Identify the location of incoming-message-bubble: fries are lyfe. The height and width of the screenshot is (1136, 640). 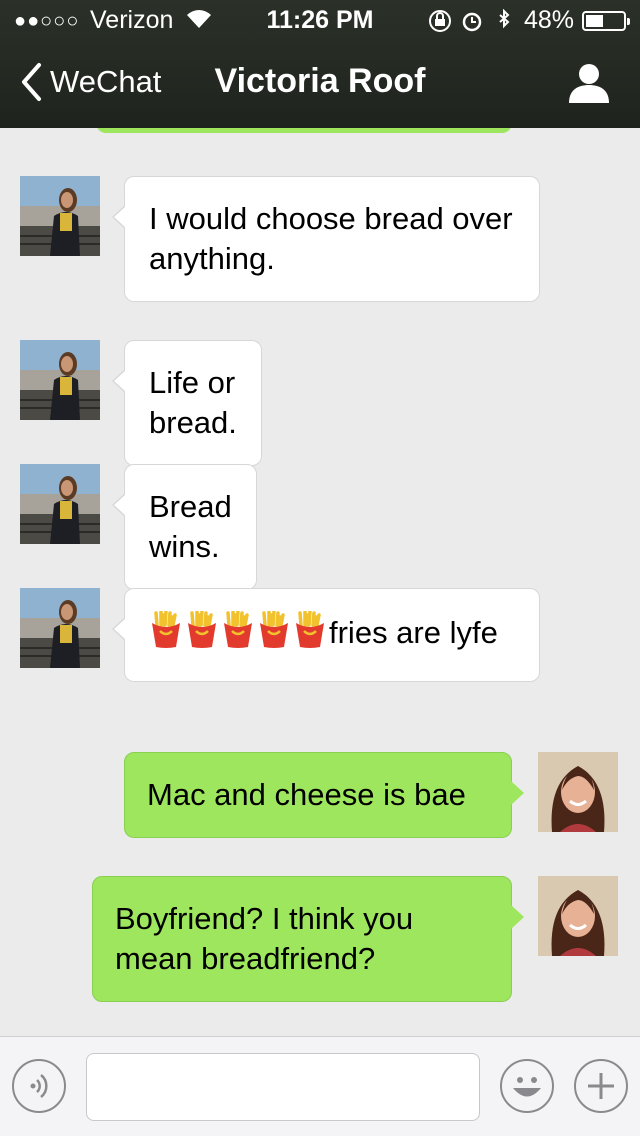
(326, 635).